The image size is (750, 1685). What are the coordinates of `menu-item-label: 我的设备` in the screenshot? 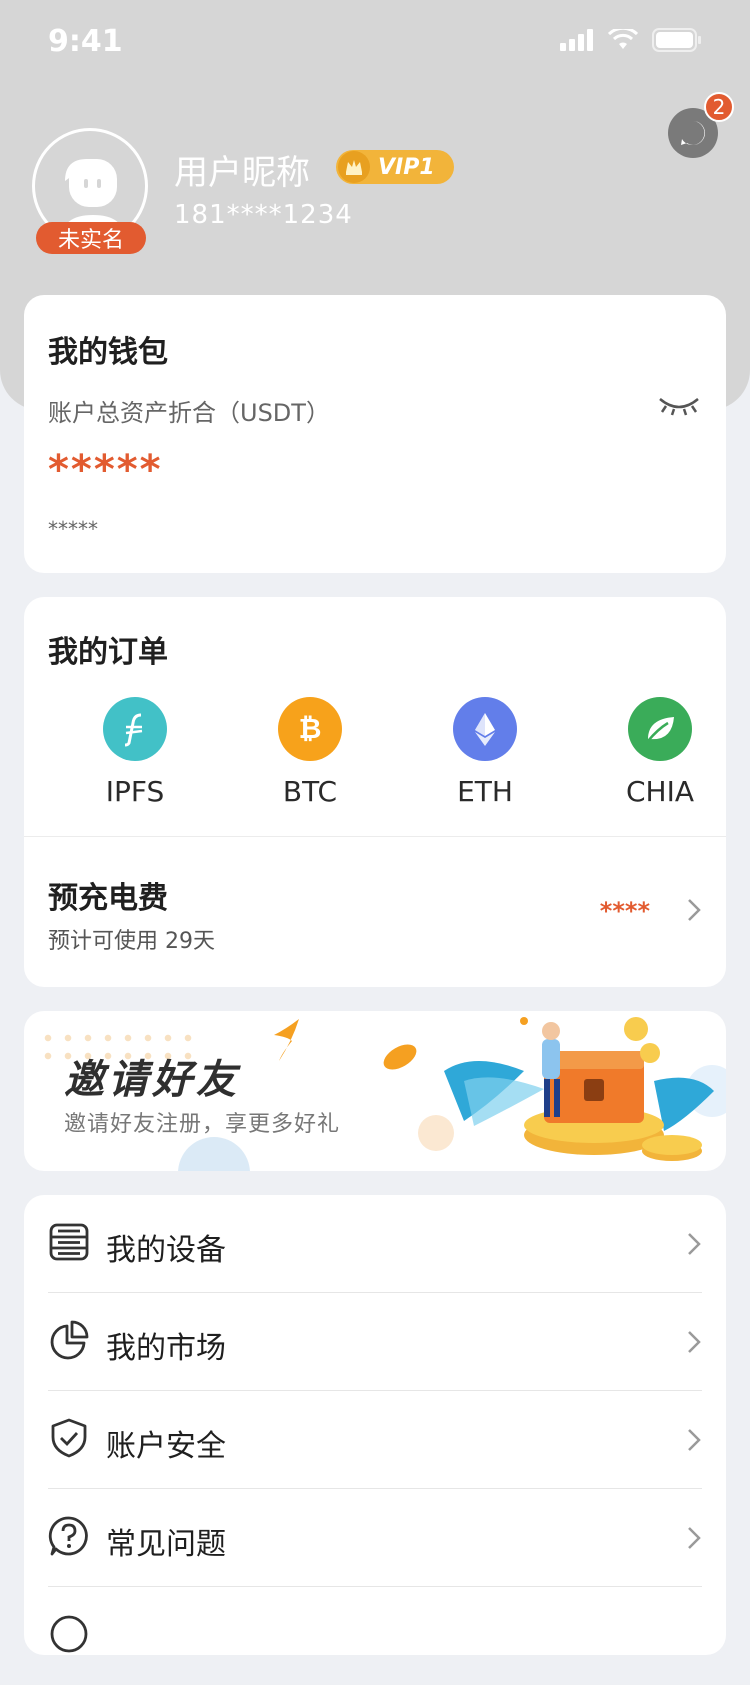 It's located at (166, 1250).